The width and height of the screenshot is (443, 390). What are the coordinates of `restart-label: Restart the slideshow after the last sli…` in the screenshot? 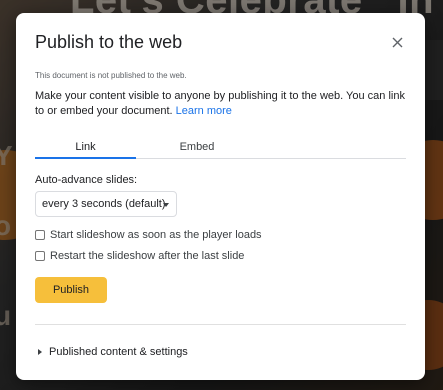 It's located at (147, 256).